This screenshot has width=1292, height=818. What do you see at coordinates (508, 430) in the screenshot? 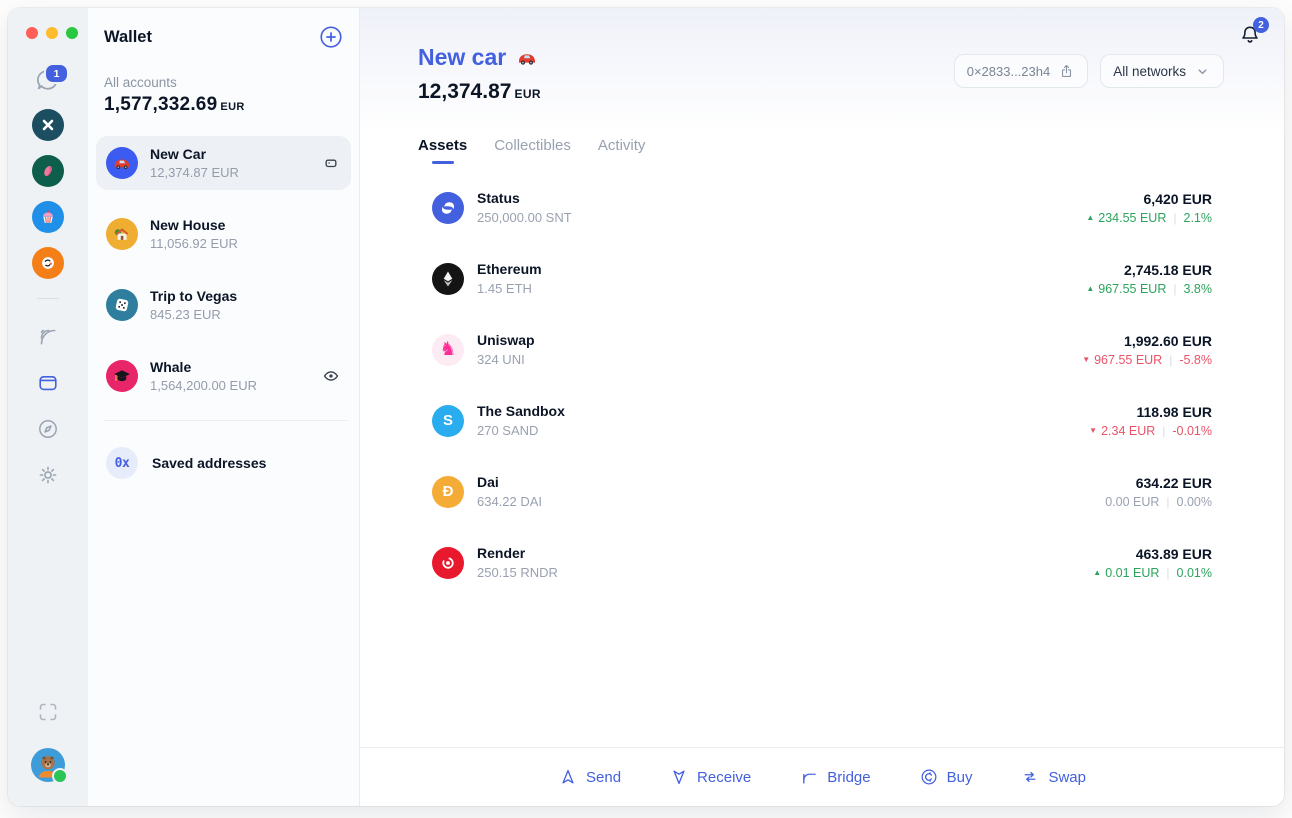
I see `asset-amount: 270 SAND` at bounding box center [508, 430].